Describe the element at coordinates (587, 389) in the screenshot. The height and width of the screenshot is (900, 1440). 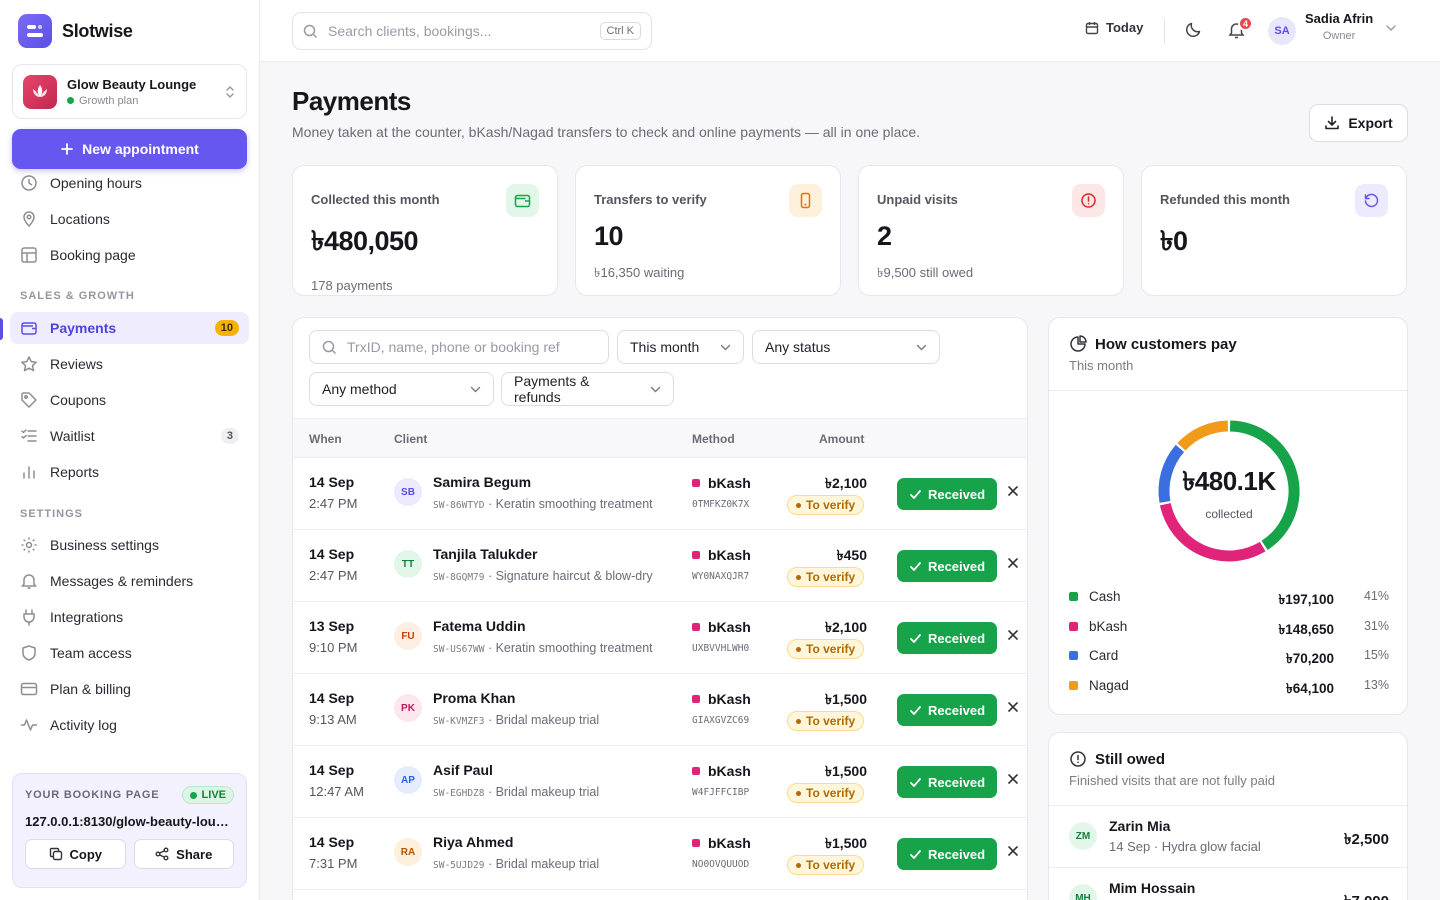
I see `type-select: Payments & refunds` at that location.